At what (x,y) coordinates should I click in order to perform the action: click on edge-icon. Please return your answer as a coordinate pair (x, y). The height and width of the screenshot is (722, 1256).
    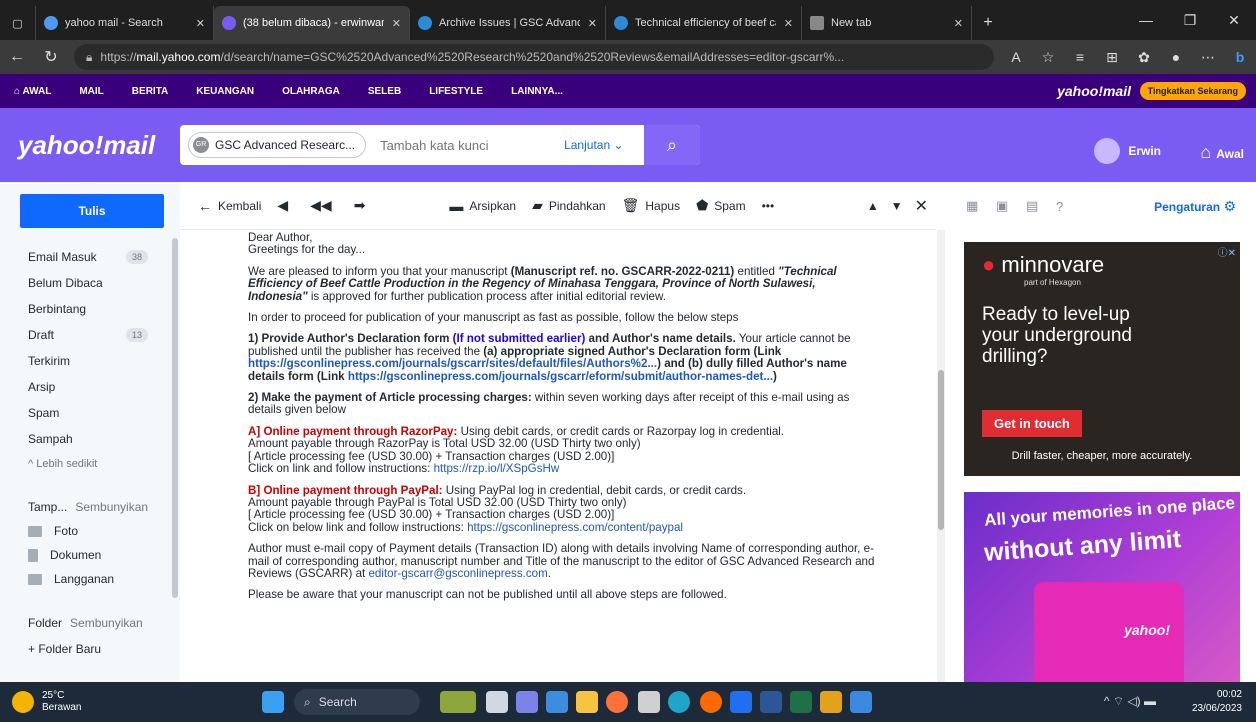
    Looking at the image, I should click on (679, 702).